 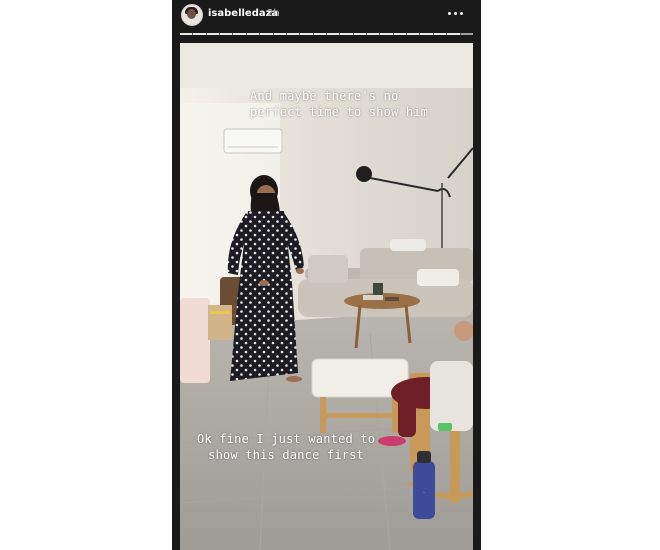 What do you see at coordinates (456, 13) in the screenshot?
I see `more-horizontal-icon` at bounding box center [456, 13].